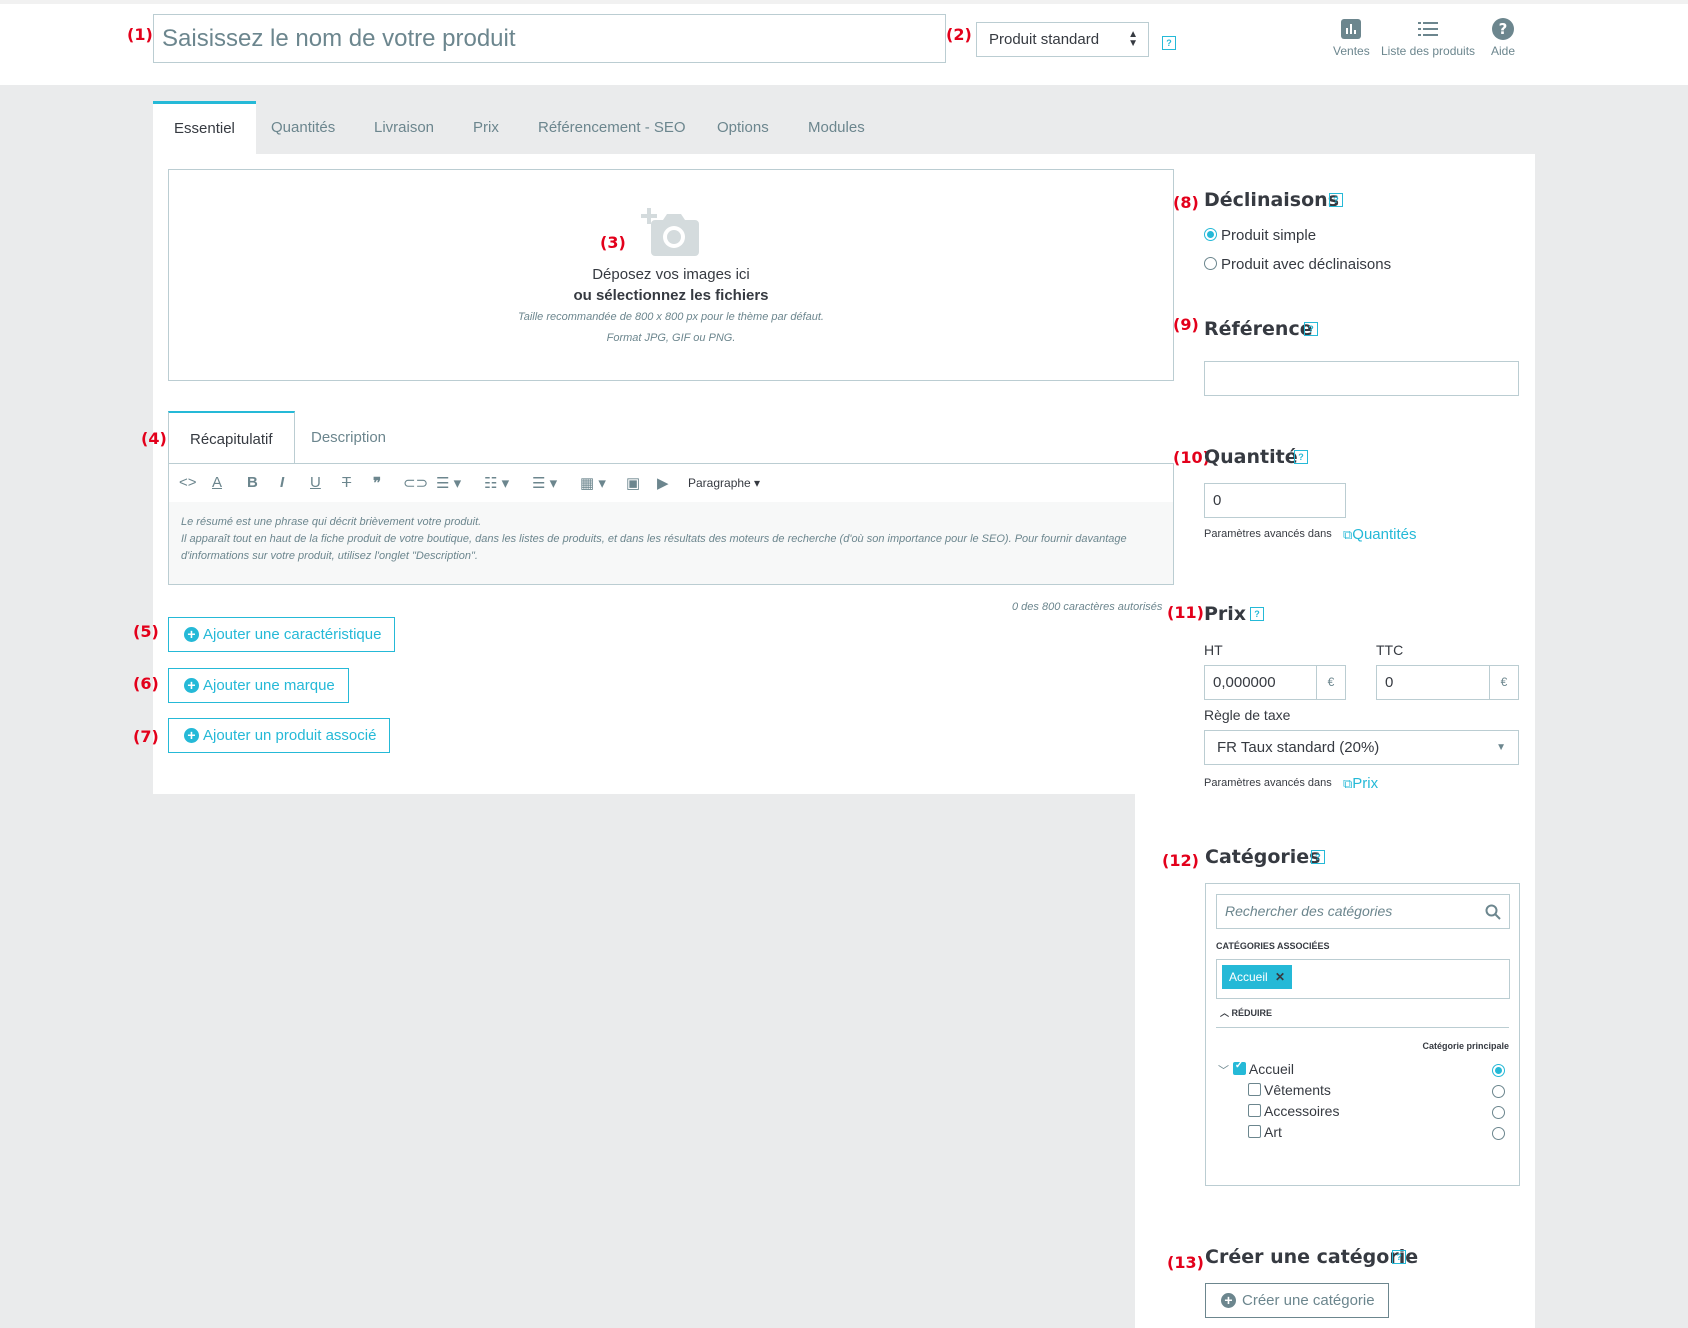 The image size is (1688, 1328). Describe the element at coordinates (1280, 977) in the screenshot. I see `remove-tag-icon: ✕` at that location.